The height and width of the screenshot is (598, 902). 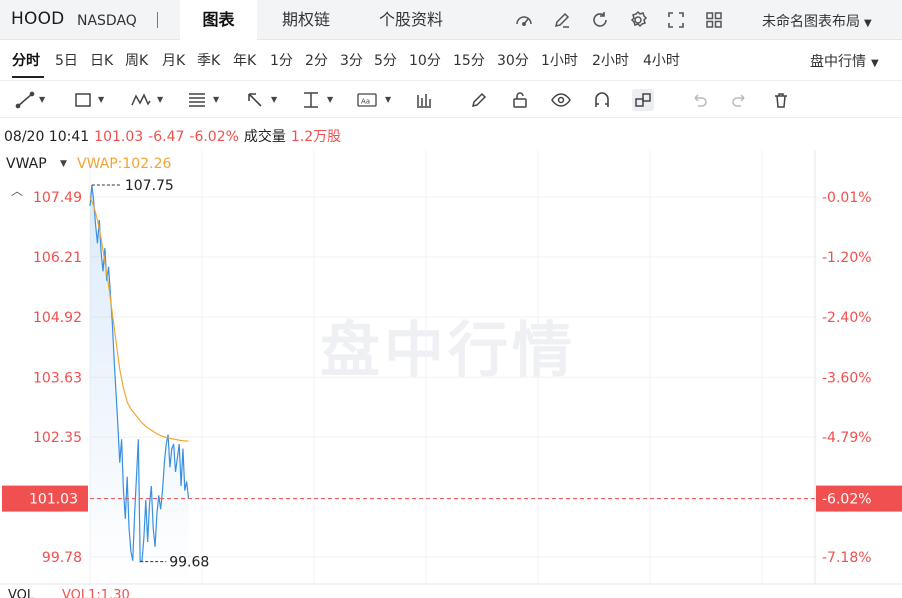 What do you see at coordinates (847, 198) in the screenshot?
I see `pct-tick-label: -0.01%` at bounding box center [847, 198].